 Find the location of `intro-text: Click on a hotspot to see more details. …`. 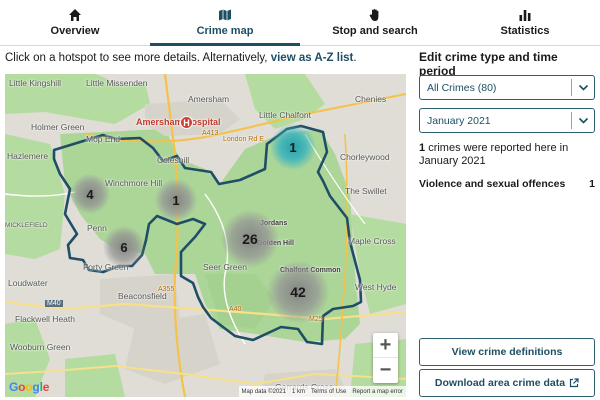

intro-text: Click on a hotspot to see more details. … is located at coordinates (136, 58).